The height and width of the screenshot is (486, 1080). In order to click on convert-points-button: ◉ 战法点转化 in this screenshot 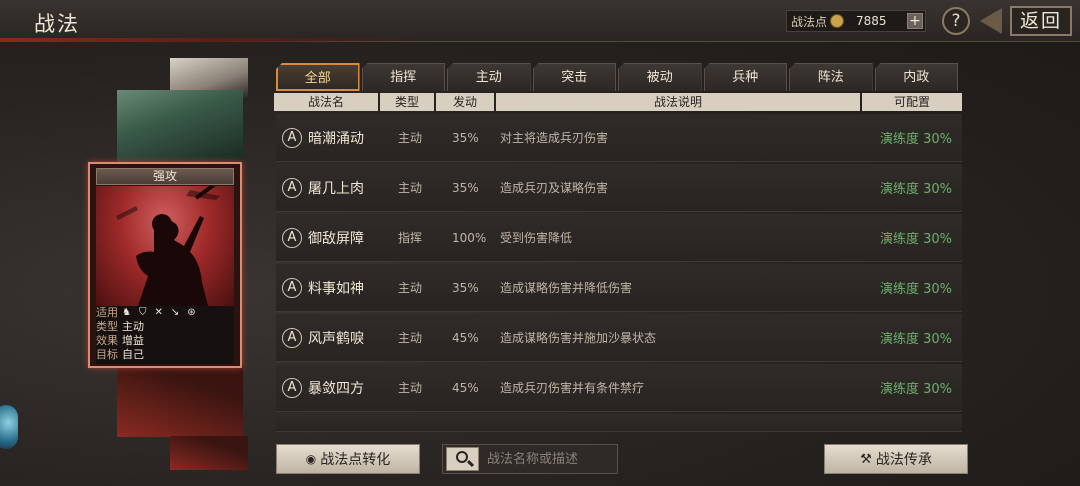, I will do `click(348, 459)`.